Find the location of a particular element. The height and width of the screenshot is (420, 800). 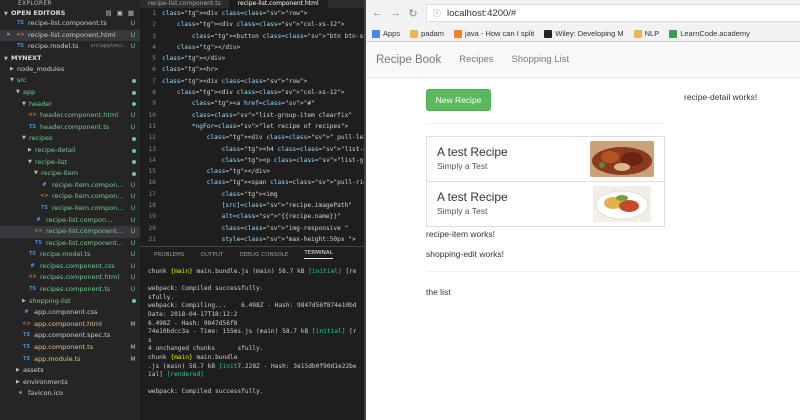

editor-tab: recipe-list.component.html is located at coordinates (278, 4).